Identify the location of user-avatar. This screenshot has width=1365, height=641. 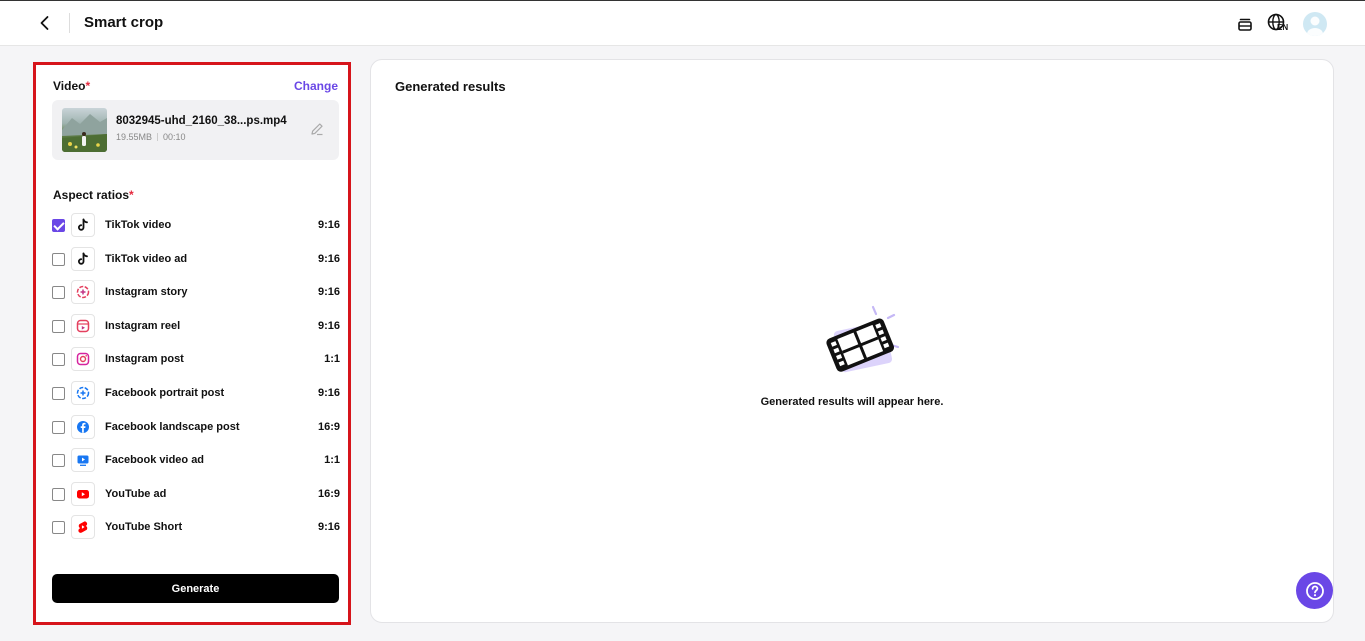
(1315, 24).